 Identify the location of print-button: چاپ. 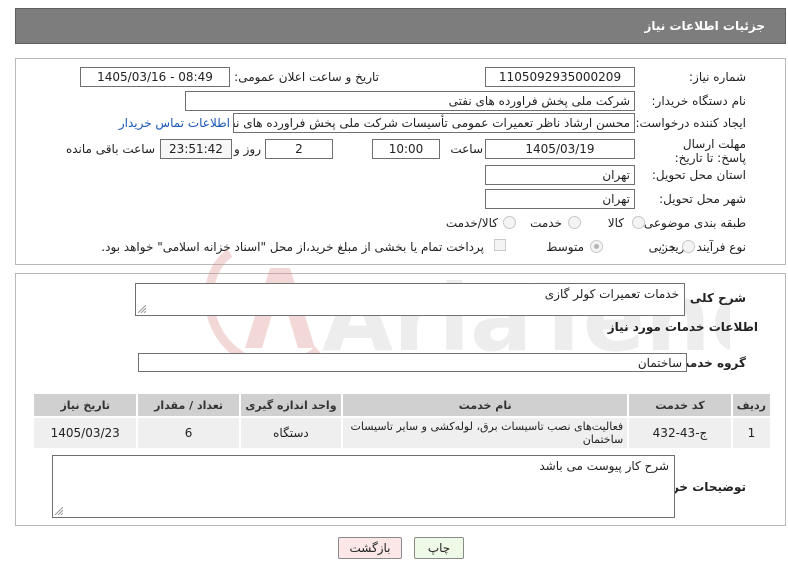
(439, 548).